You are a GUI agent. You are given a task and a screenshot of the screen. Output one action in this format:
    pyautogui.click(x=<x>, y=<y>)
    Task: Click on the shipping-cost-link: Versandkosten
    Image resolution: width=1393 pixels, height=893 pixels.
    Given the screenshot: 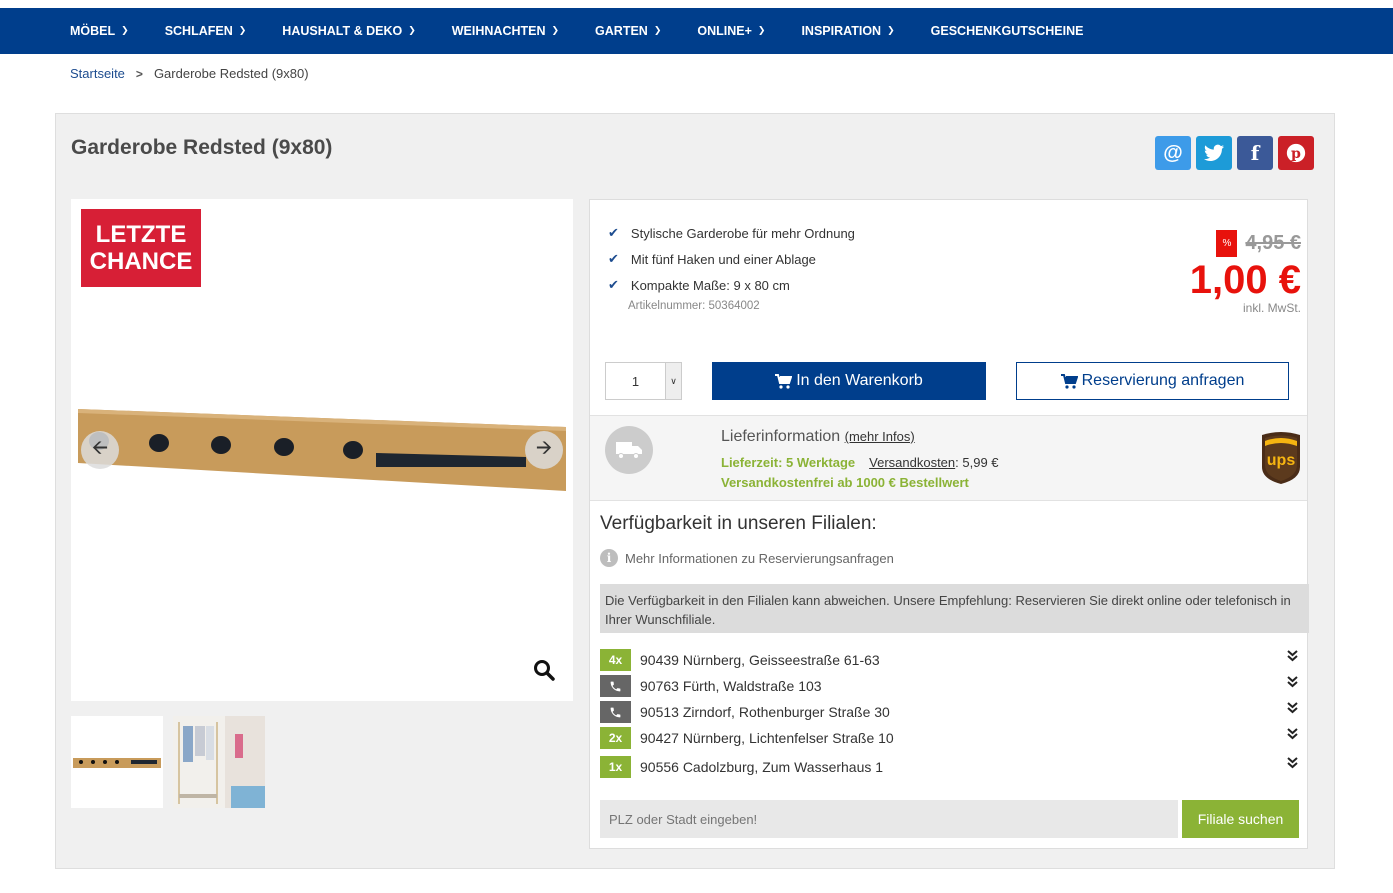 What is the action you would take?
    pyautogui.click(x=912, y=462)
    